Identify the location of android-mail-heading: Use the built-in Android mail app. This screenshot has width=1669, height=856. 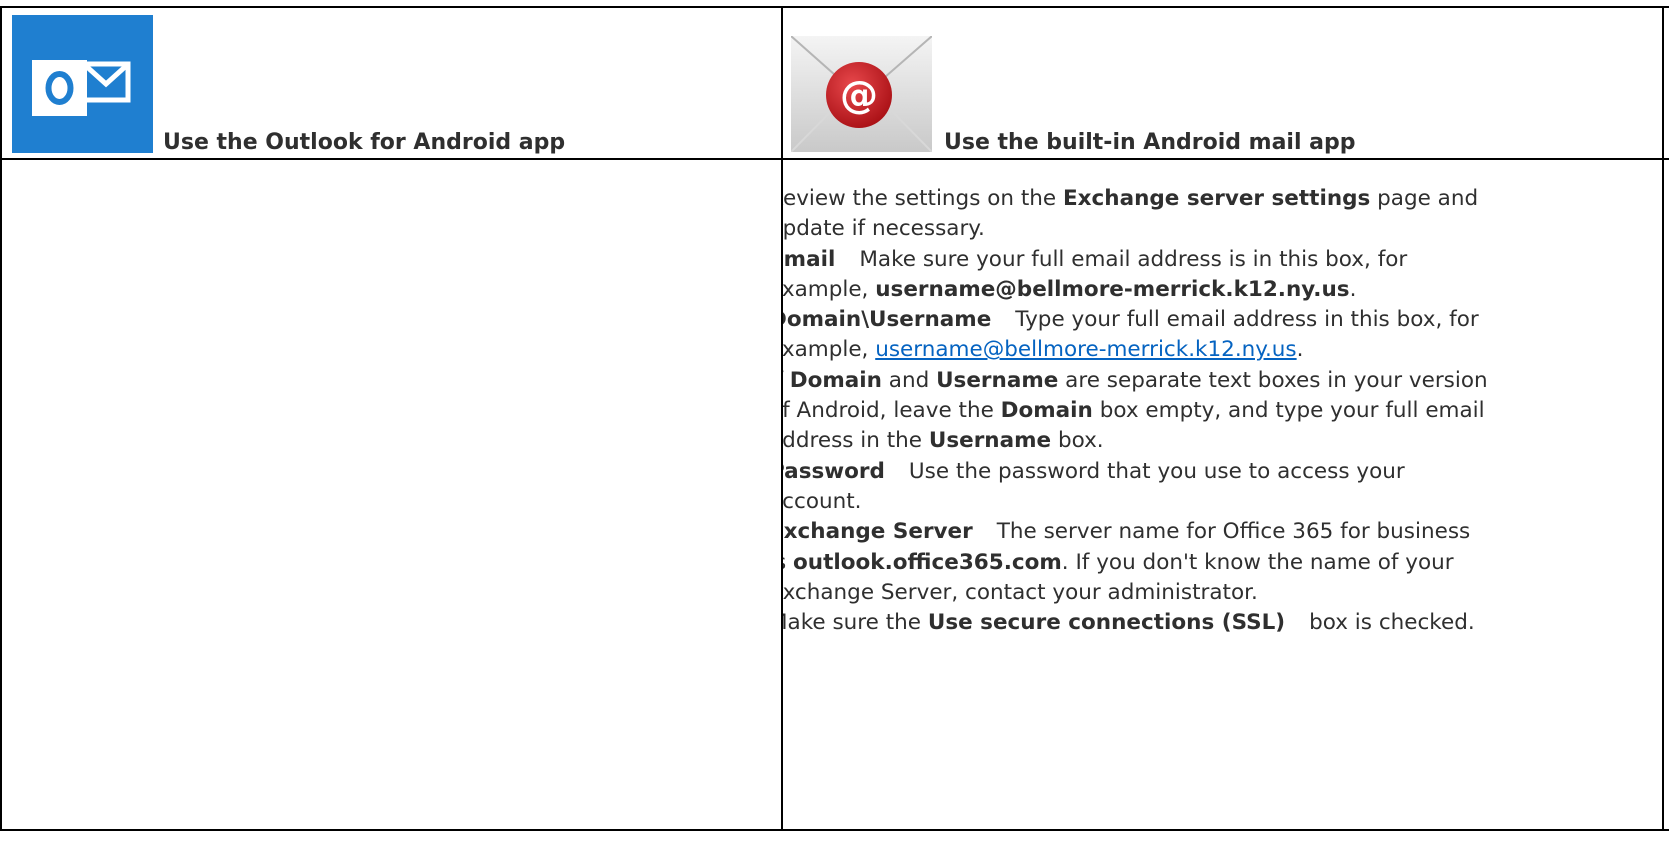
(1150, 142).